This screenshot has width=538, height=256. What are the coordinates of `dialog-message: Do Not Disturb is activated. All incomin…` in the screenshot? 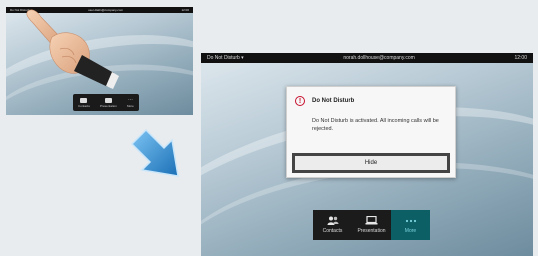 It's located at (375, 125).